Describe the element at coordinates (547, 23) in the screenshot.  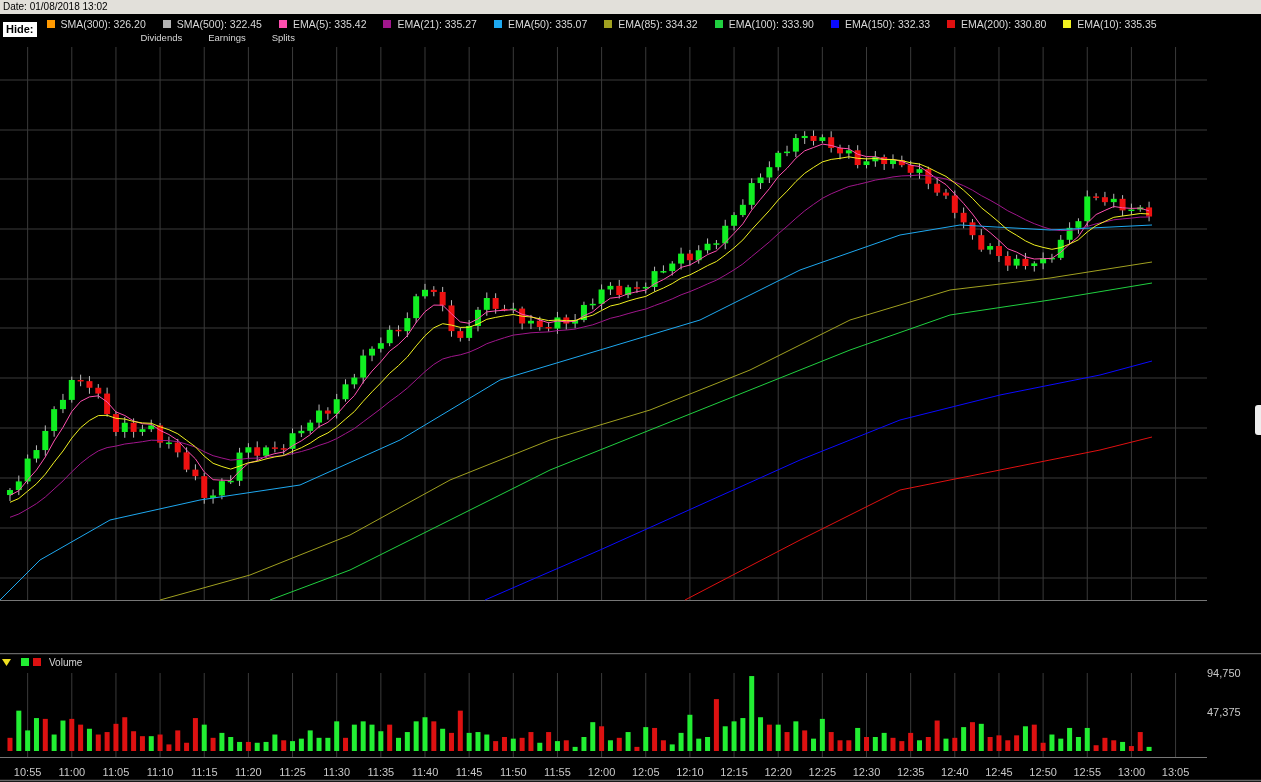
I see `indicator-label: EMA(50): 335.07` at that location.